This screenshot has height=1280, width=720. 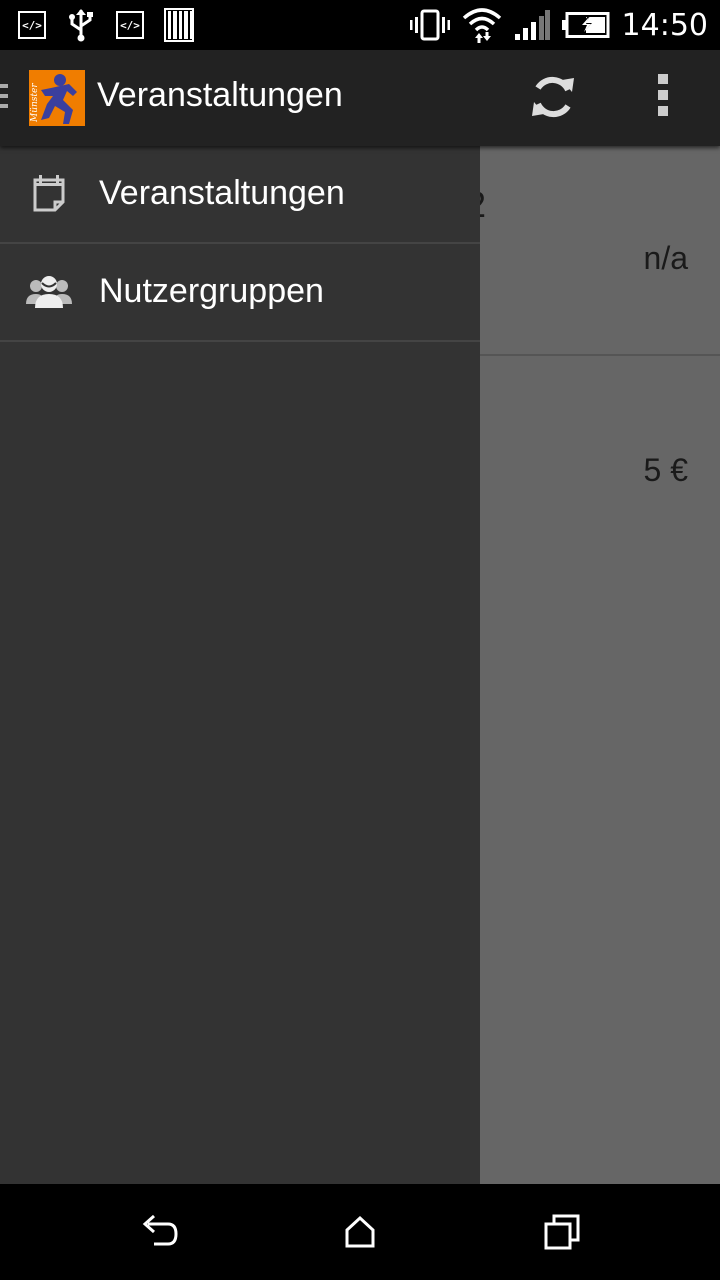 I want to click on calendar-icon, so click(x=49, y=193).